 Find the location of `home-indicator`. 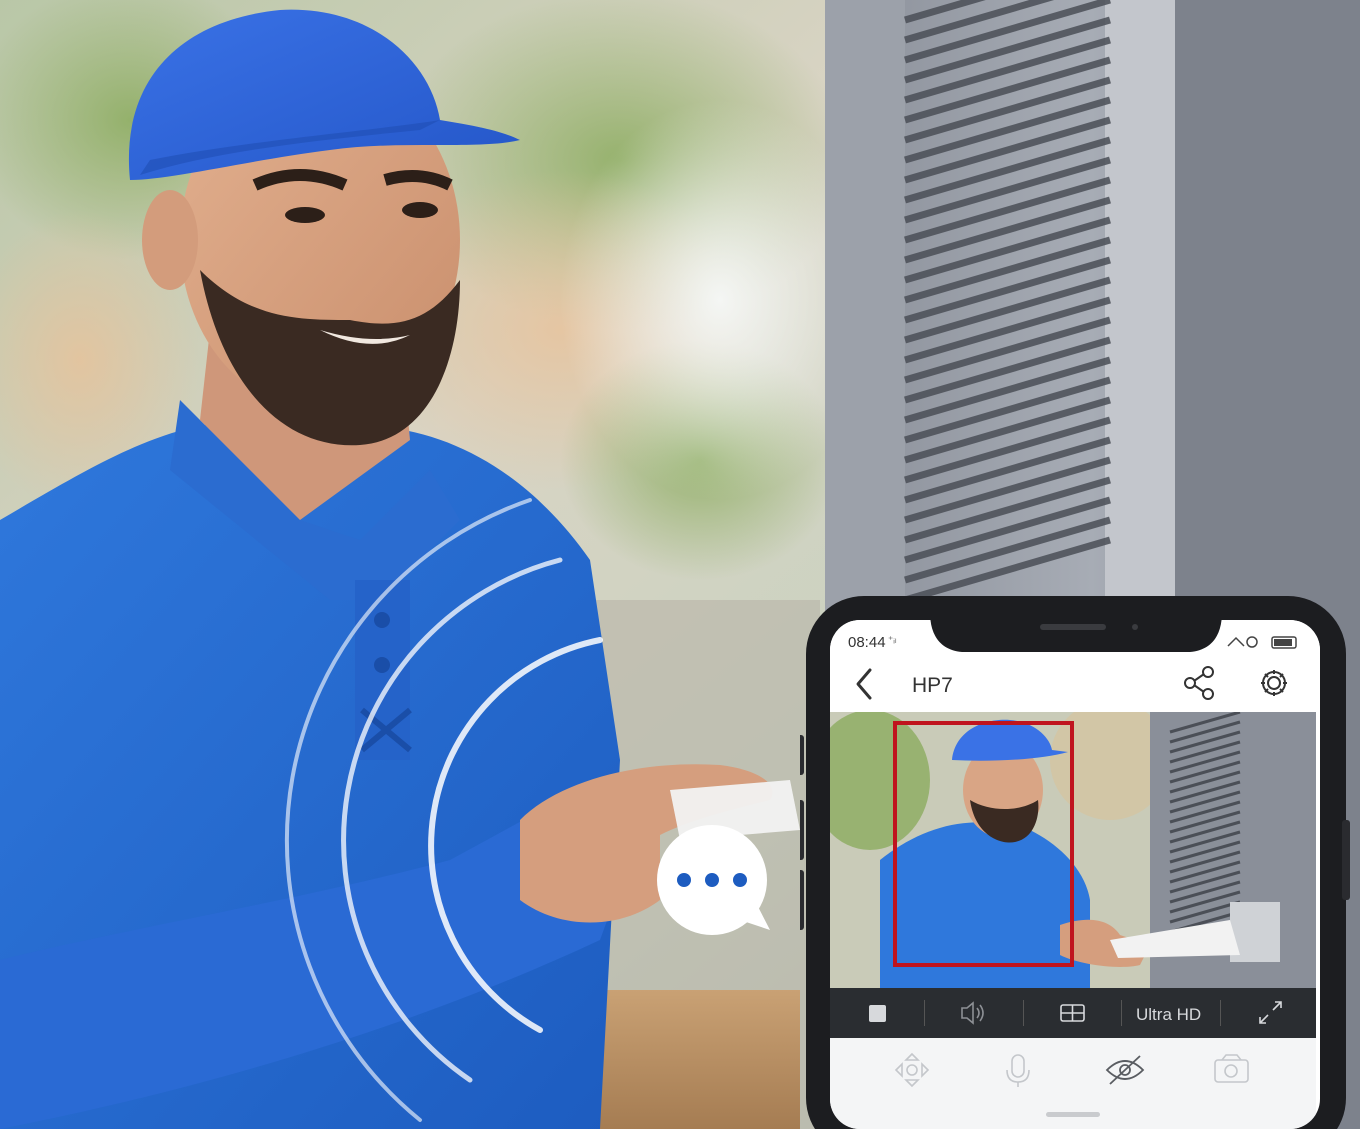

home-indicator is located at coordinates (1073, 1114).